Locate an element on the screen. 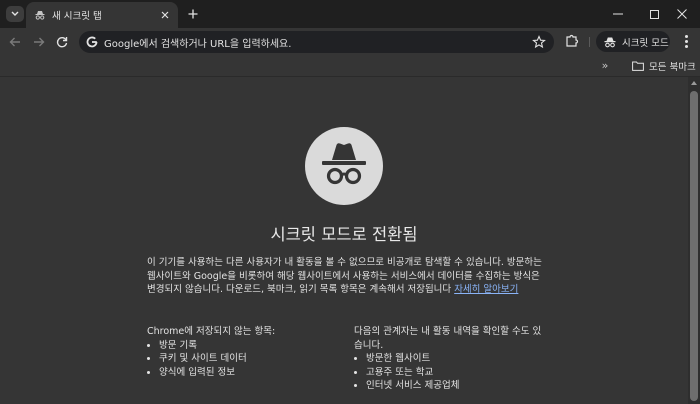 Image resolution: width=700 pixels, height=404 pixels. forward-arrow-icon is located at coordinates (39, 42).